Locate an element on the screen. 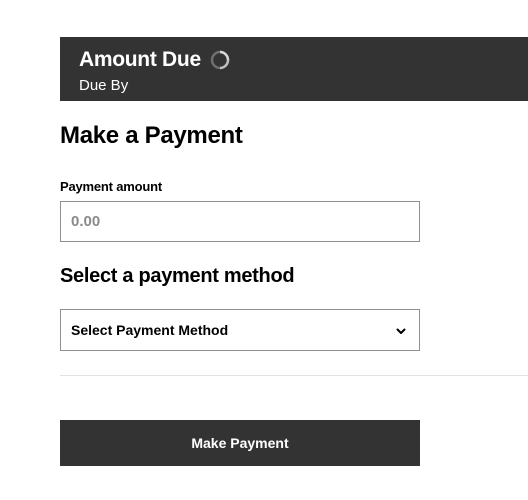 This screenshot has height=500, width=528. section-divider is located at coordinates (294, 375).